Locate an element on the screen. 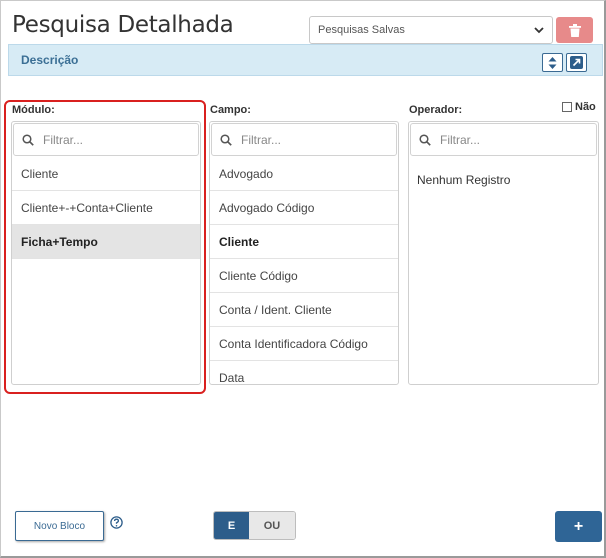 Image resolution: width=606 pixels, height=558 pixels. sort-icon is located at coordinates (552, 62).